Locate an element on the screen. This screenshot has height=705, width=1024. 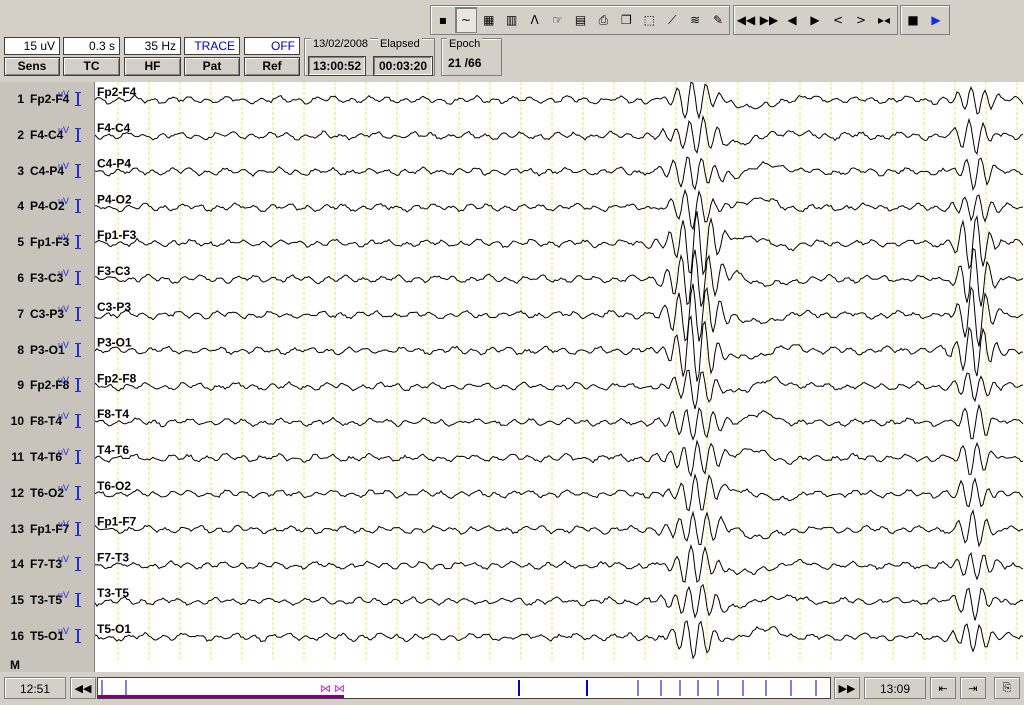
play-icon: ▶ is located at coordinates (936, 20).